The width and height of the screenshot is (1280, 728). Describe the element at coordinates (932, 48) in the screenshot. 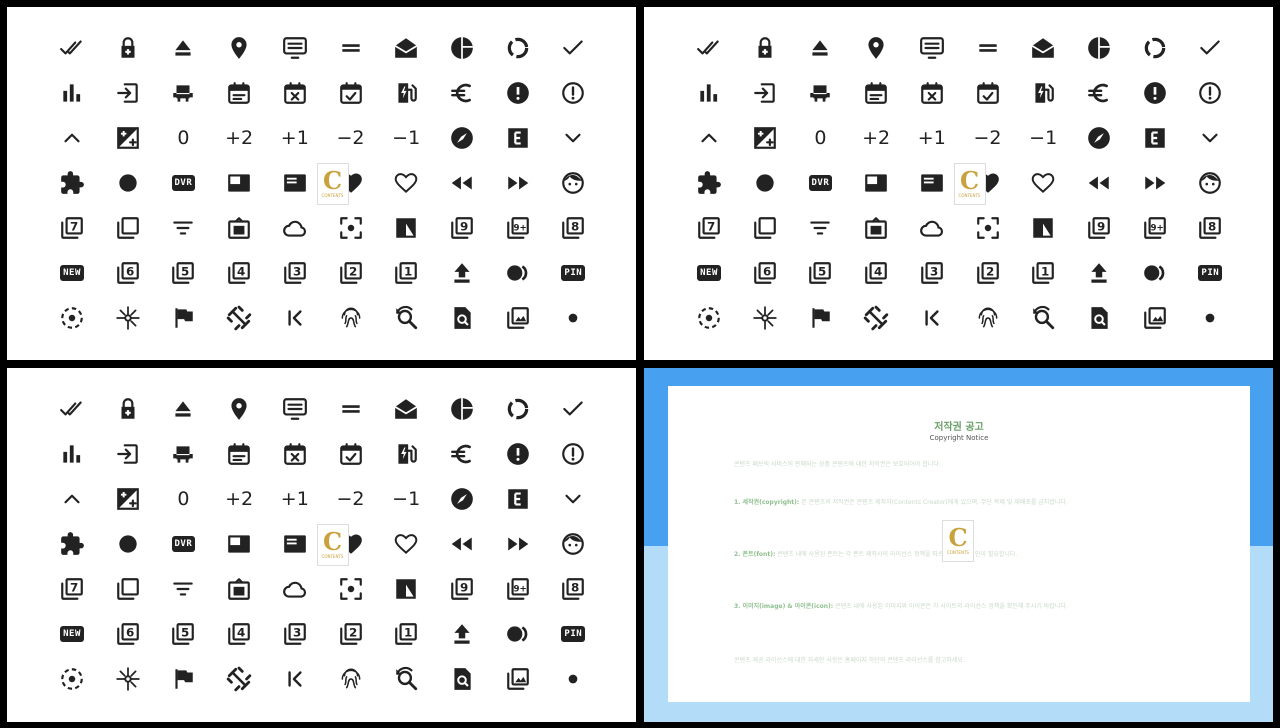

I see `display-list-icon` at that location.